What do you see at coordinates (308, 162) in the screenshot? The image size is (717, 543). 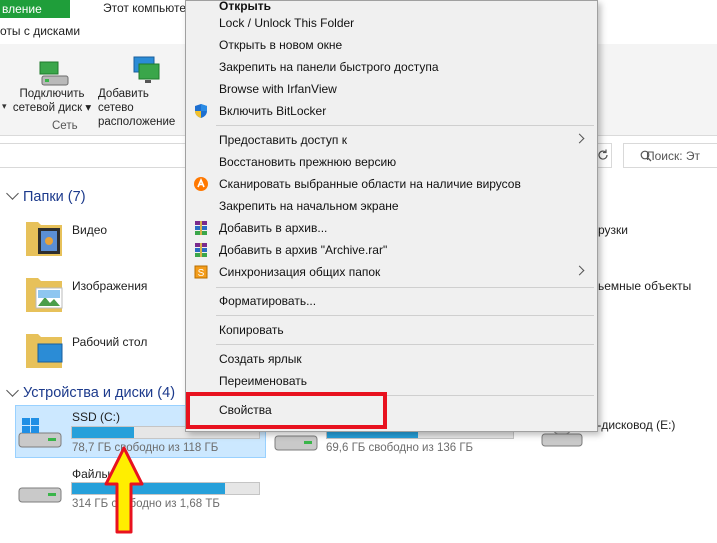 I see `menu-item-restore-version-label: Восстановить прежнюю версию` at bounding box center [308, 162].